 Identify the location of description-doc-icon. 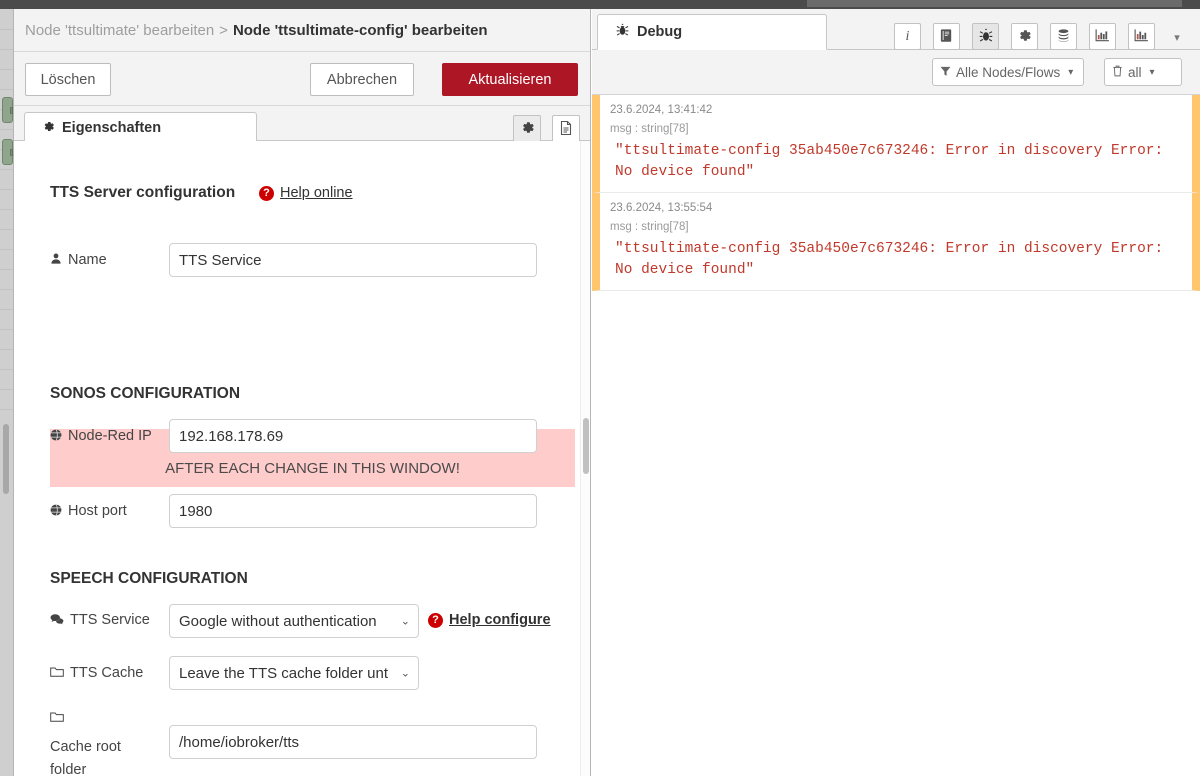
(566, 129).